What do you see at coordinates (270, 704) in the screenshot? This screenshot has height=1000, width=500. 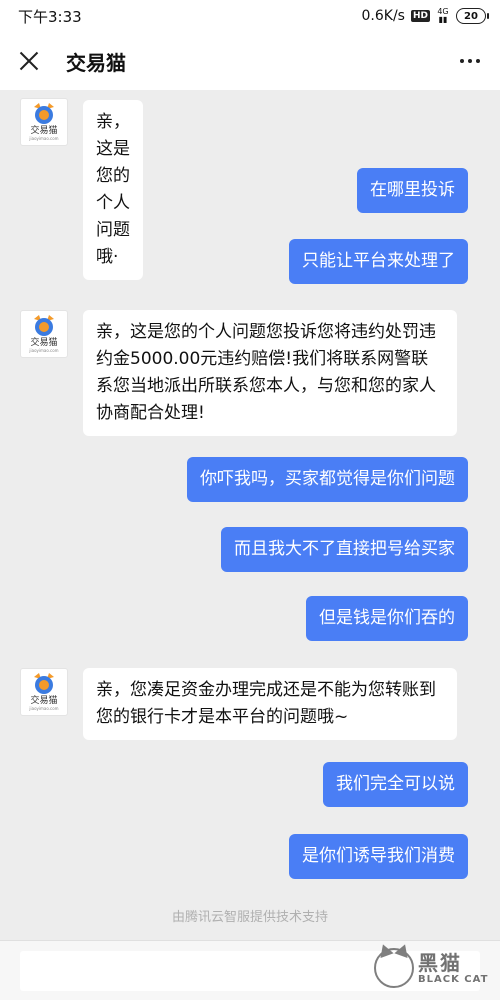 I see `message-bubble-agent: 亲，您凑足资金办理完成还是不能为您转账到您的银行卡才是本平台的问题哦~` at bounding box center [270, 704].